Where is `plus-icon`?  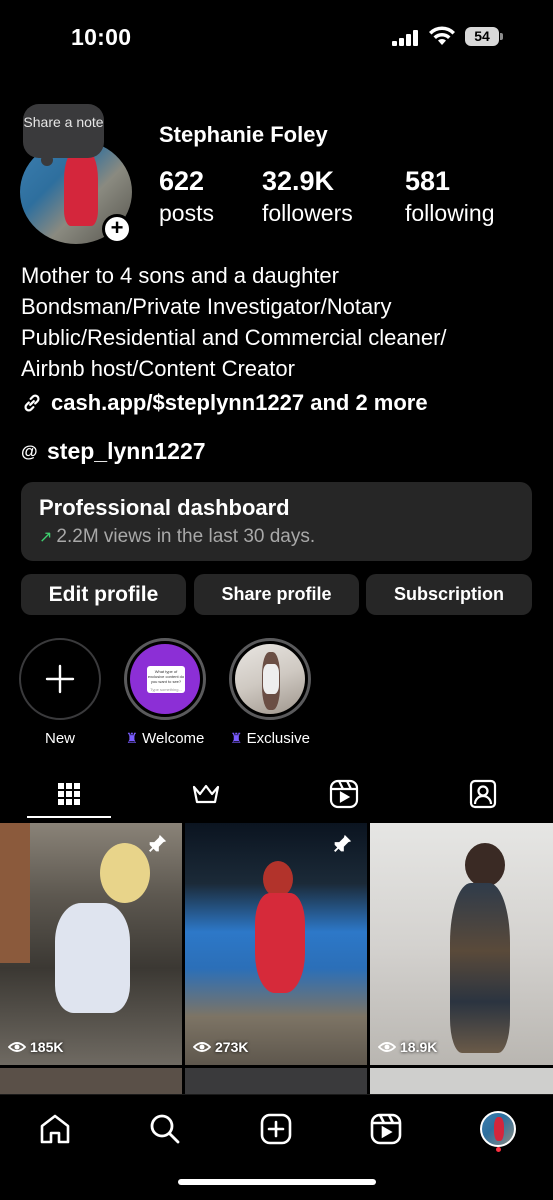 plus-icon is located at coordinates (60, 679).